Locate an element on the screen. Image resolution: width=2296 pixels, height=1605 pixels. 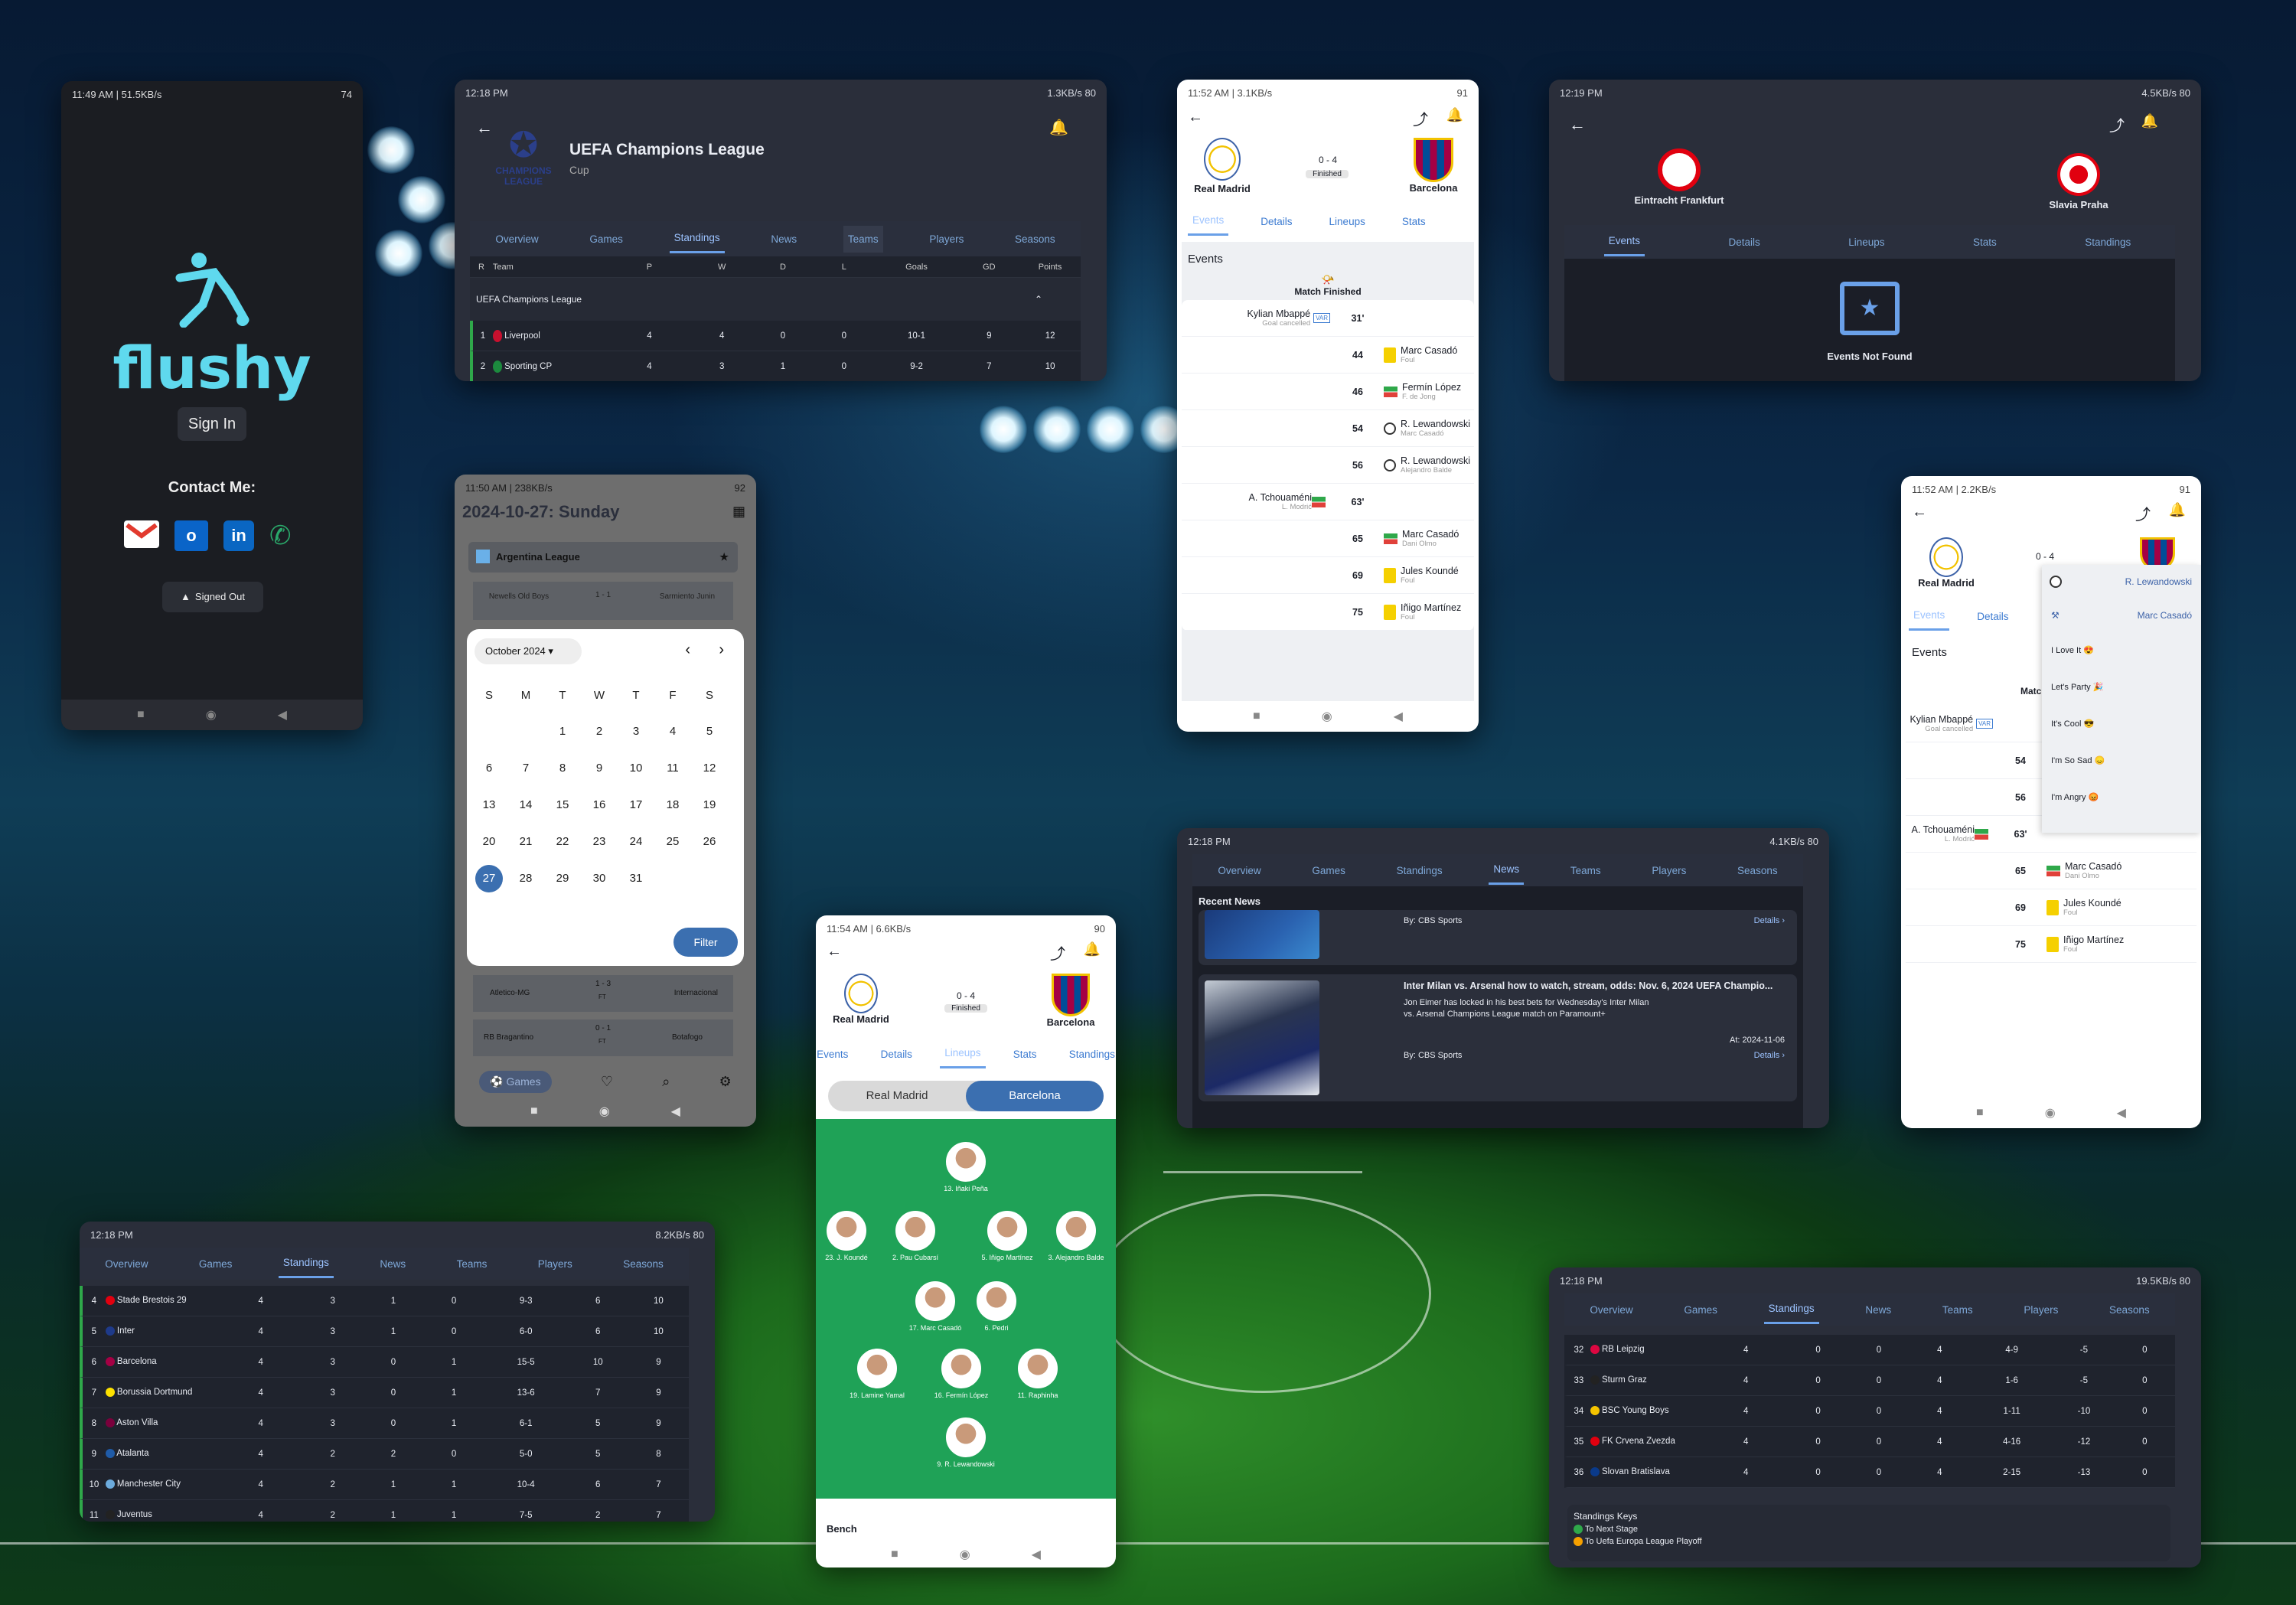
league-header: Argentina League ★ is located at coordinates (603, 557).